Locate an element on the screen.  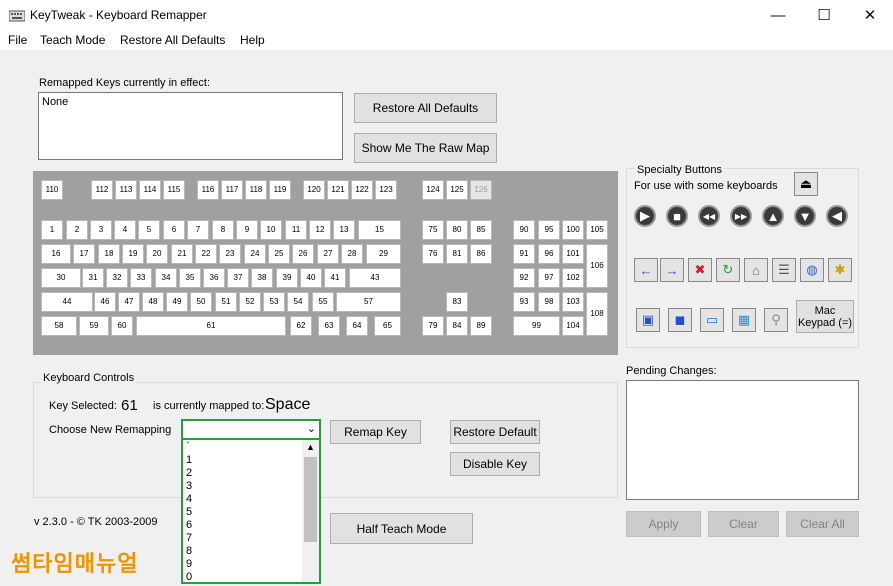
remapping-dropdown-list: ` 1 2 3 4 5 6 7 8 9 0 ▲ is located at coordinates (251, 512).